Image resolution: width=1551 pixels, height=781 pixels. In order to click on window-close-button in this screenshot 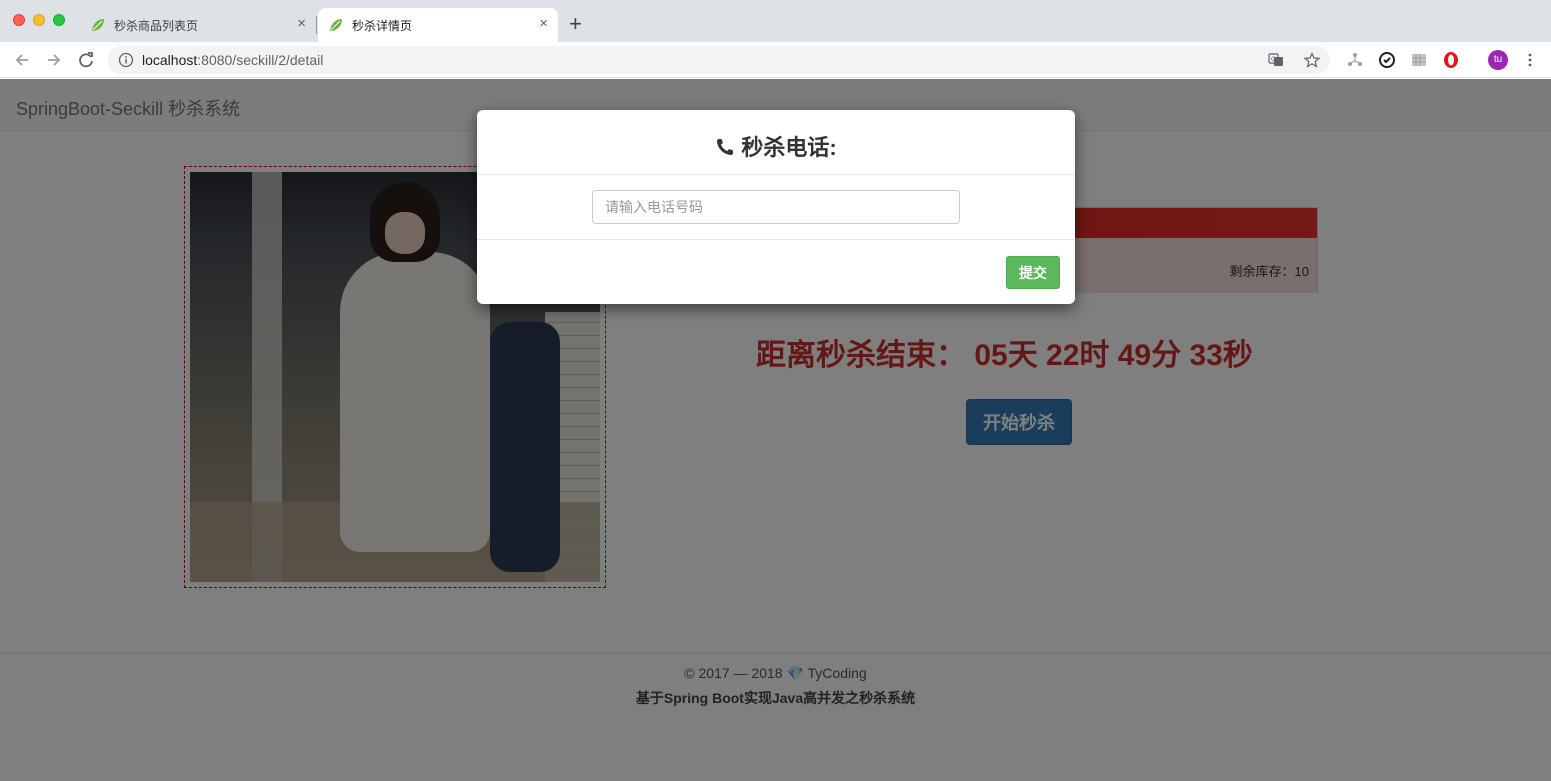, I will do `click(19, 20)`.